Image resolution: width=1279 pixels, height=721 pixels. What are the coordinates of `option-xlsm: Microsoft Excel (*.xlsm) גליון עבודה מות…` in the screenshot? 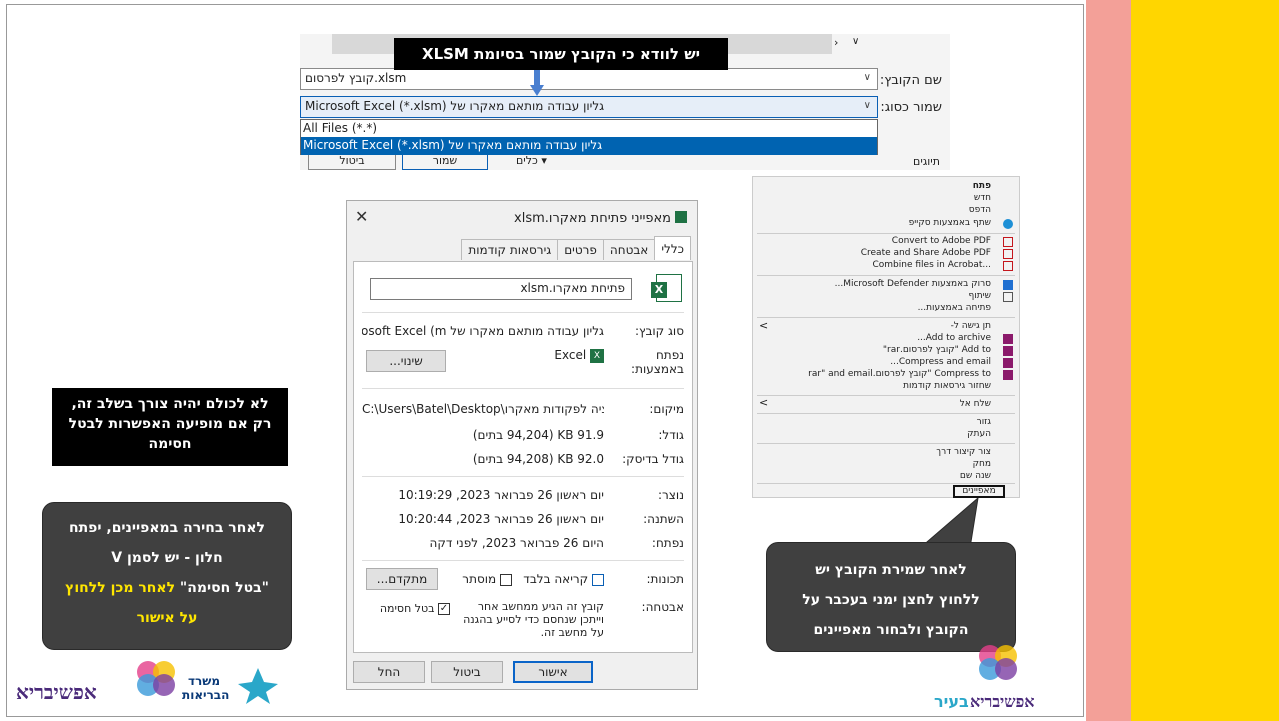 It's located at (589, 146).